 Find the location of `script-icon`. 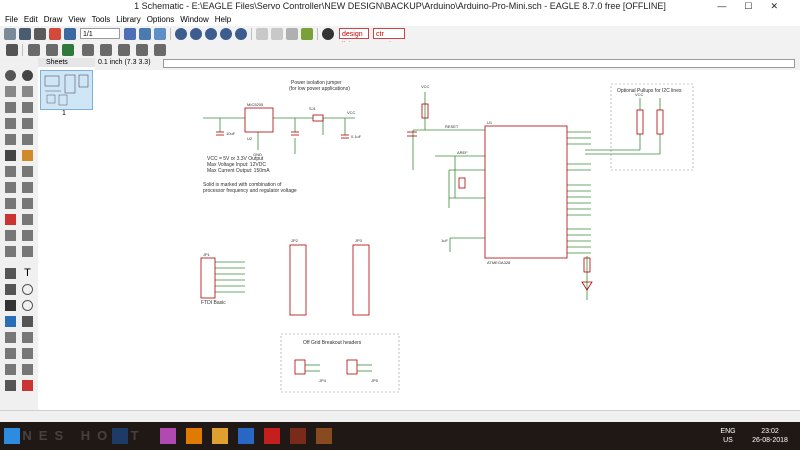

script-icon is located at coordinates (130, 34).